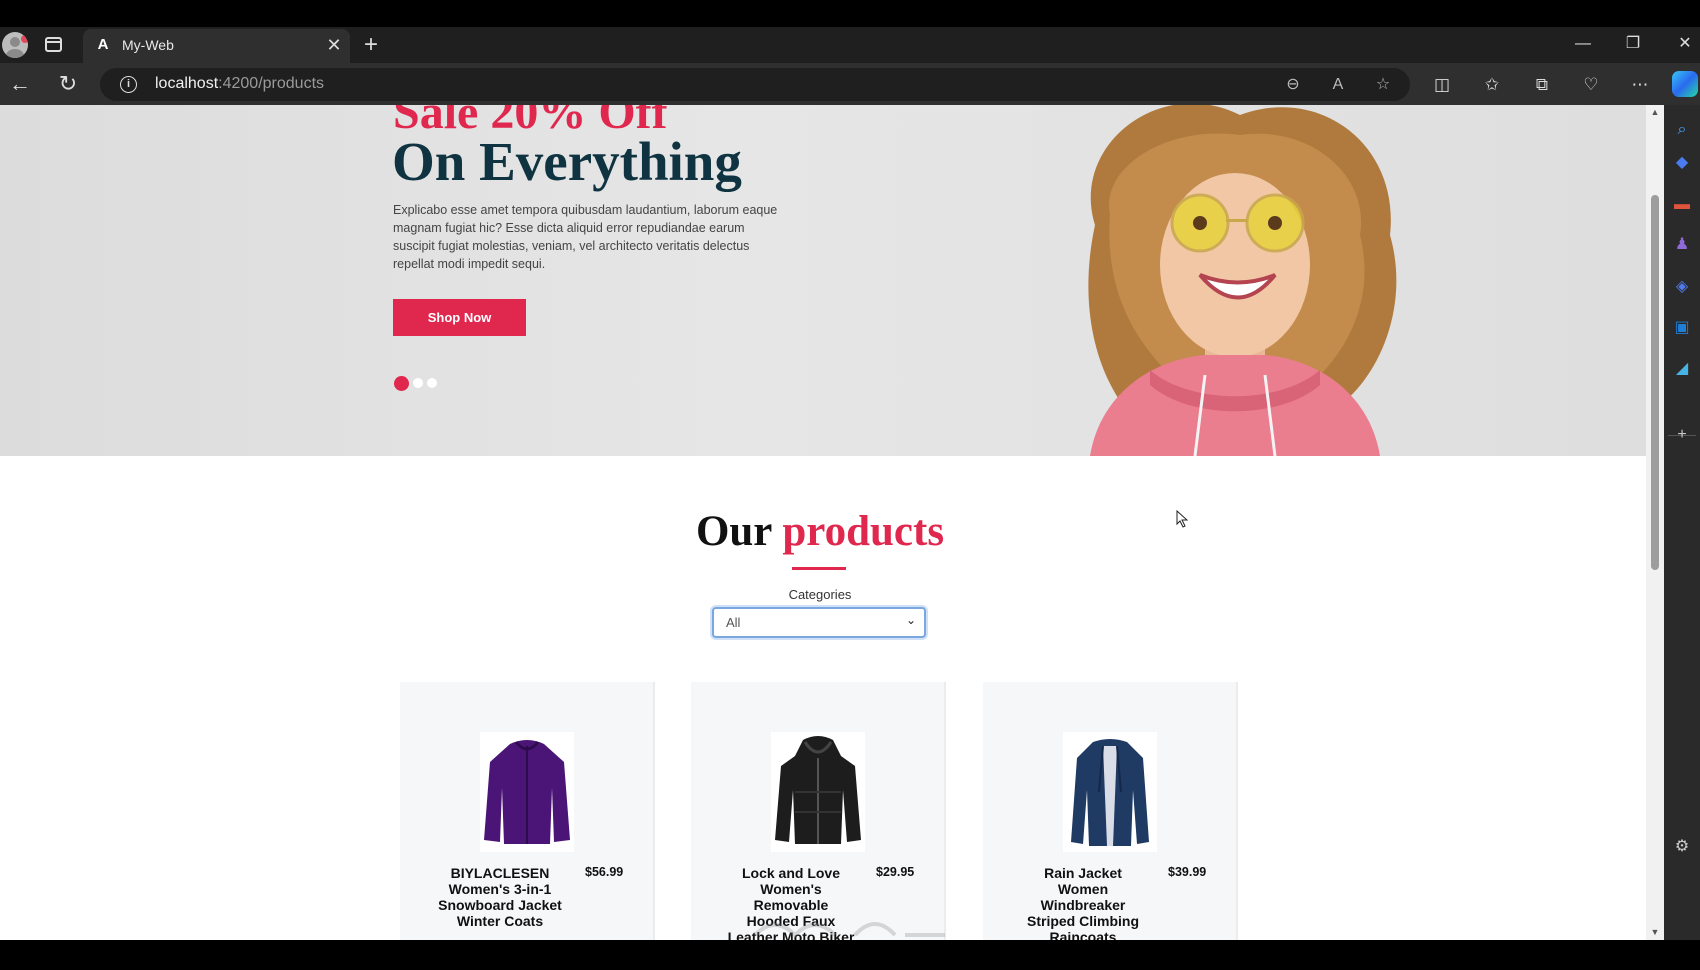  What do you see at coordinates (459, 317) in the screenshot?
I see `shop-now-button: Shop Now` at bounding box center [459, 317].